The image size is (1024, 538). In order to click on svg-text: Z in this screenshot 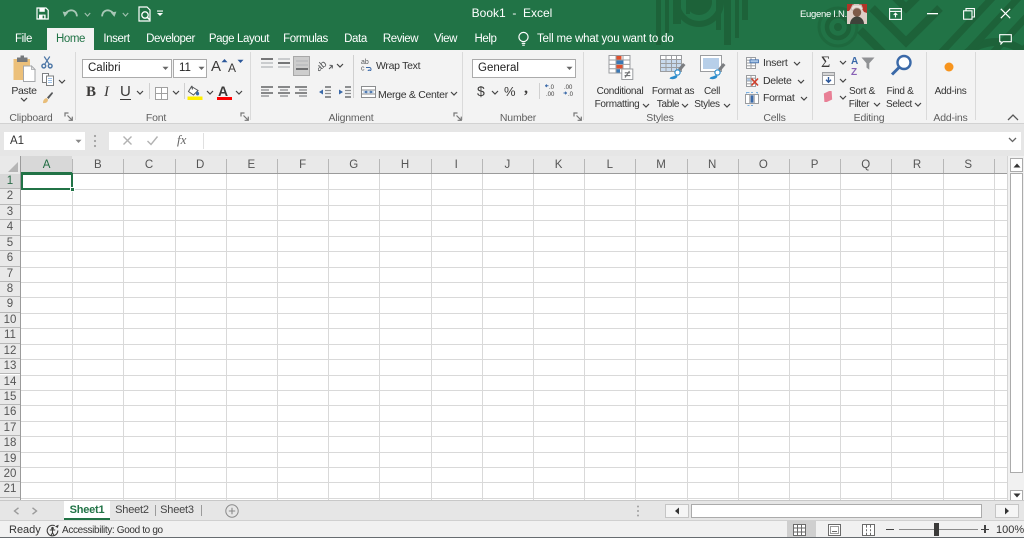, I will do `click(854, 72)`.